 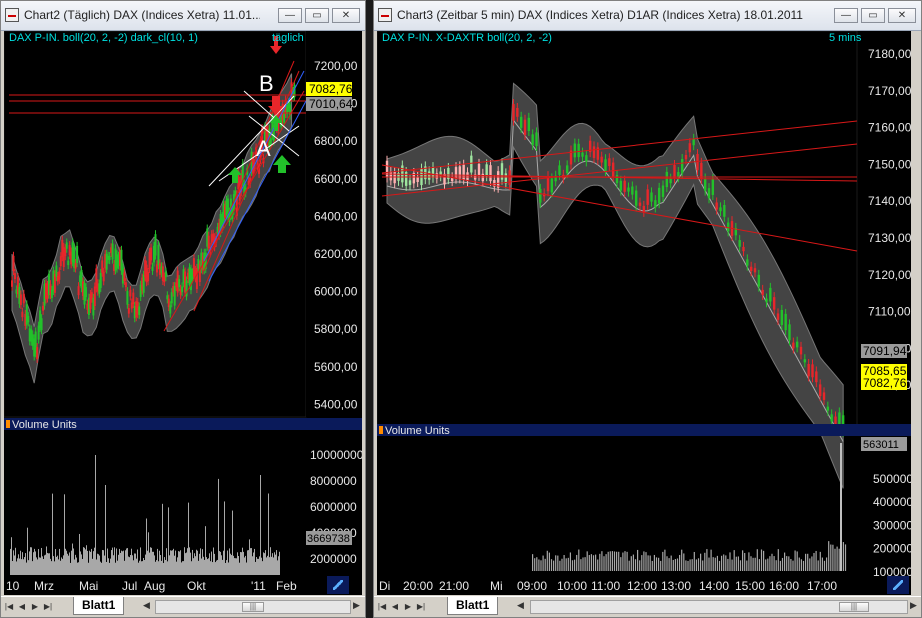 What do you see at coordinates (881, 445) in the screenshot?
I see `volume-badge: 563011` at bounding box center [881, 445].